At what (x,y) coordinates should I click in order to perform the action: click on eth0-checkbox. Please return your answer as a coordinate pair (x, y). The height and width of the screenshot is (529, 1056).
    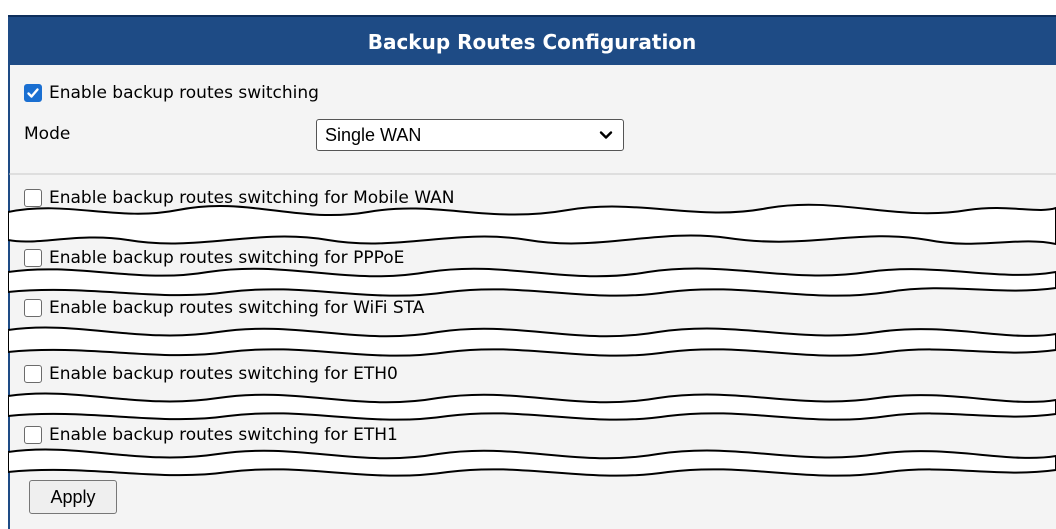
    Looking at the image, I should click on (33, 374).